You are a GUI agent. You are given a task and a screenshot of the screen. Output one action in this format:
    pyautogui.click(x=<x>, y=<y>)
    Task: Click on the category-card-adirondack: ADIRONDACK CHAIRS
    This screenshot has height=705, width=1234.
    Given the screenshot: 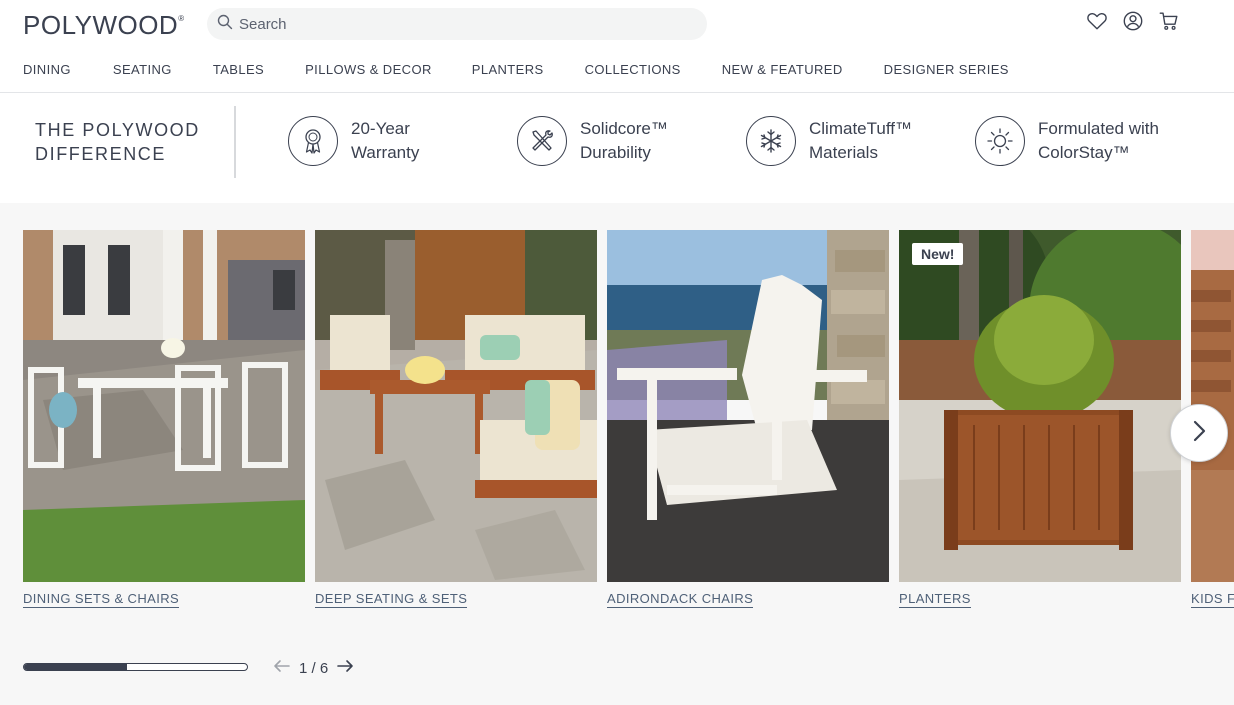 What is the action you would take?
    pyautogui.click(x=748, y=419)
    